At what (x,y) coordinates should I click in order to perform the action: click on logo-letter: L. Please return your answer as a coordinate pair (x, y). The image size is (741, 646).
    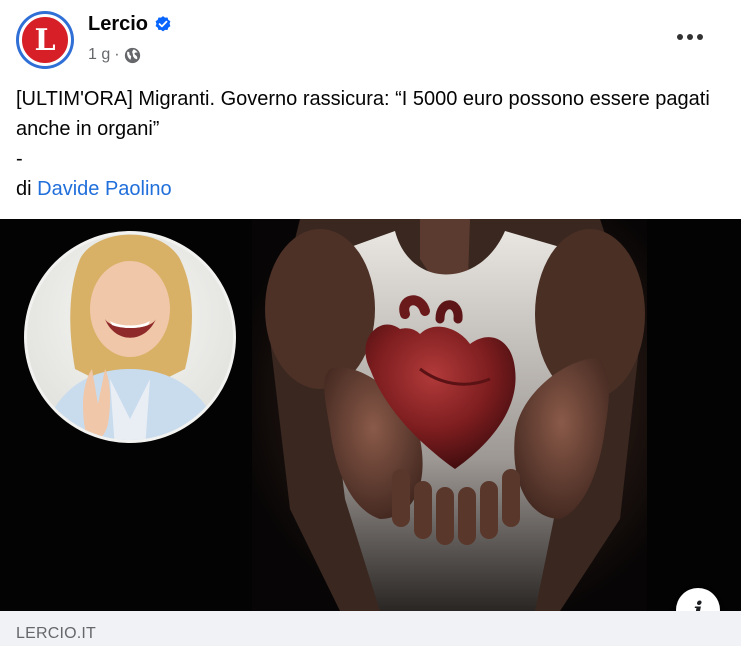
    Looking at the image, I should click on (45, 40).